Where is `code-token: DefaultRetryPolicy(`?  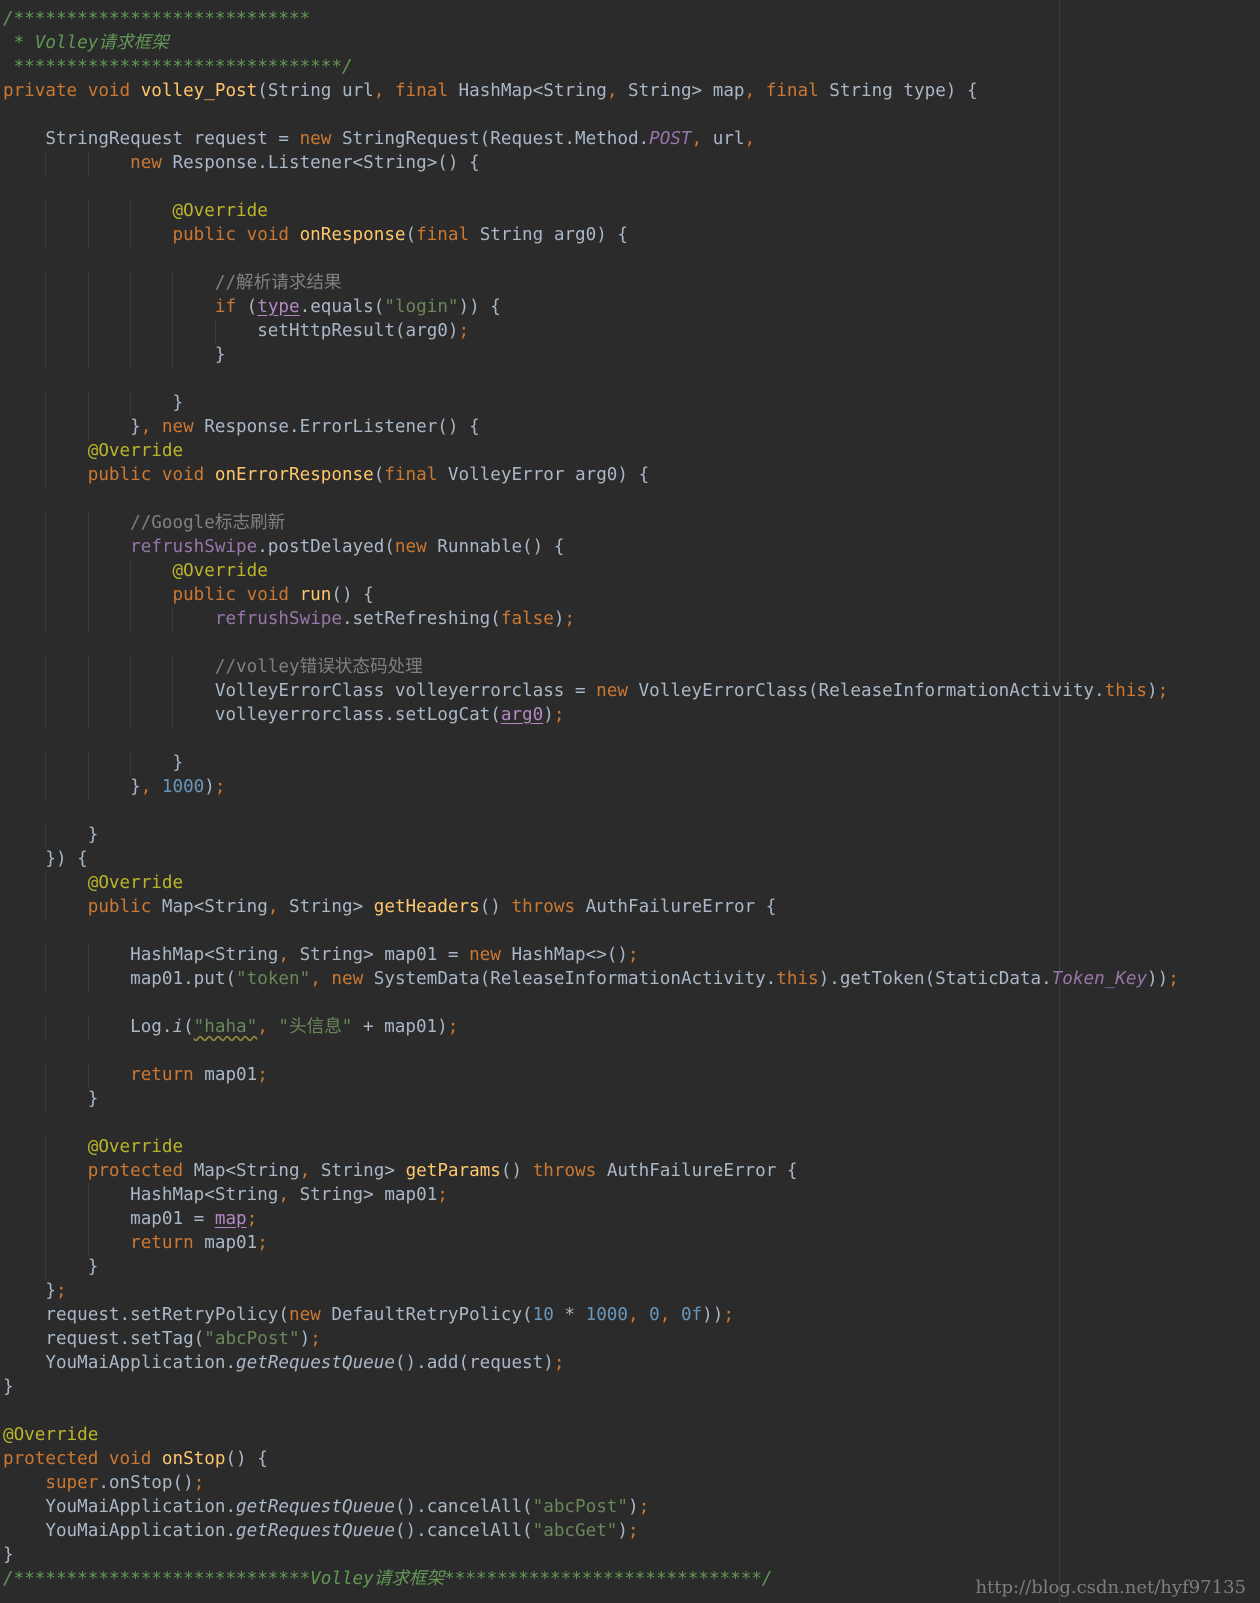
code-token: DefaultRetryPolicy( is located at coordinates (432, 1315).